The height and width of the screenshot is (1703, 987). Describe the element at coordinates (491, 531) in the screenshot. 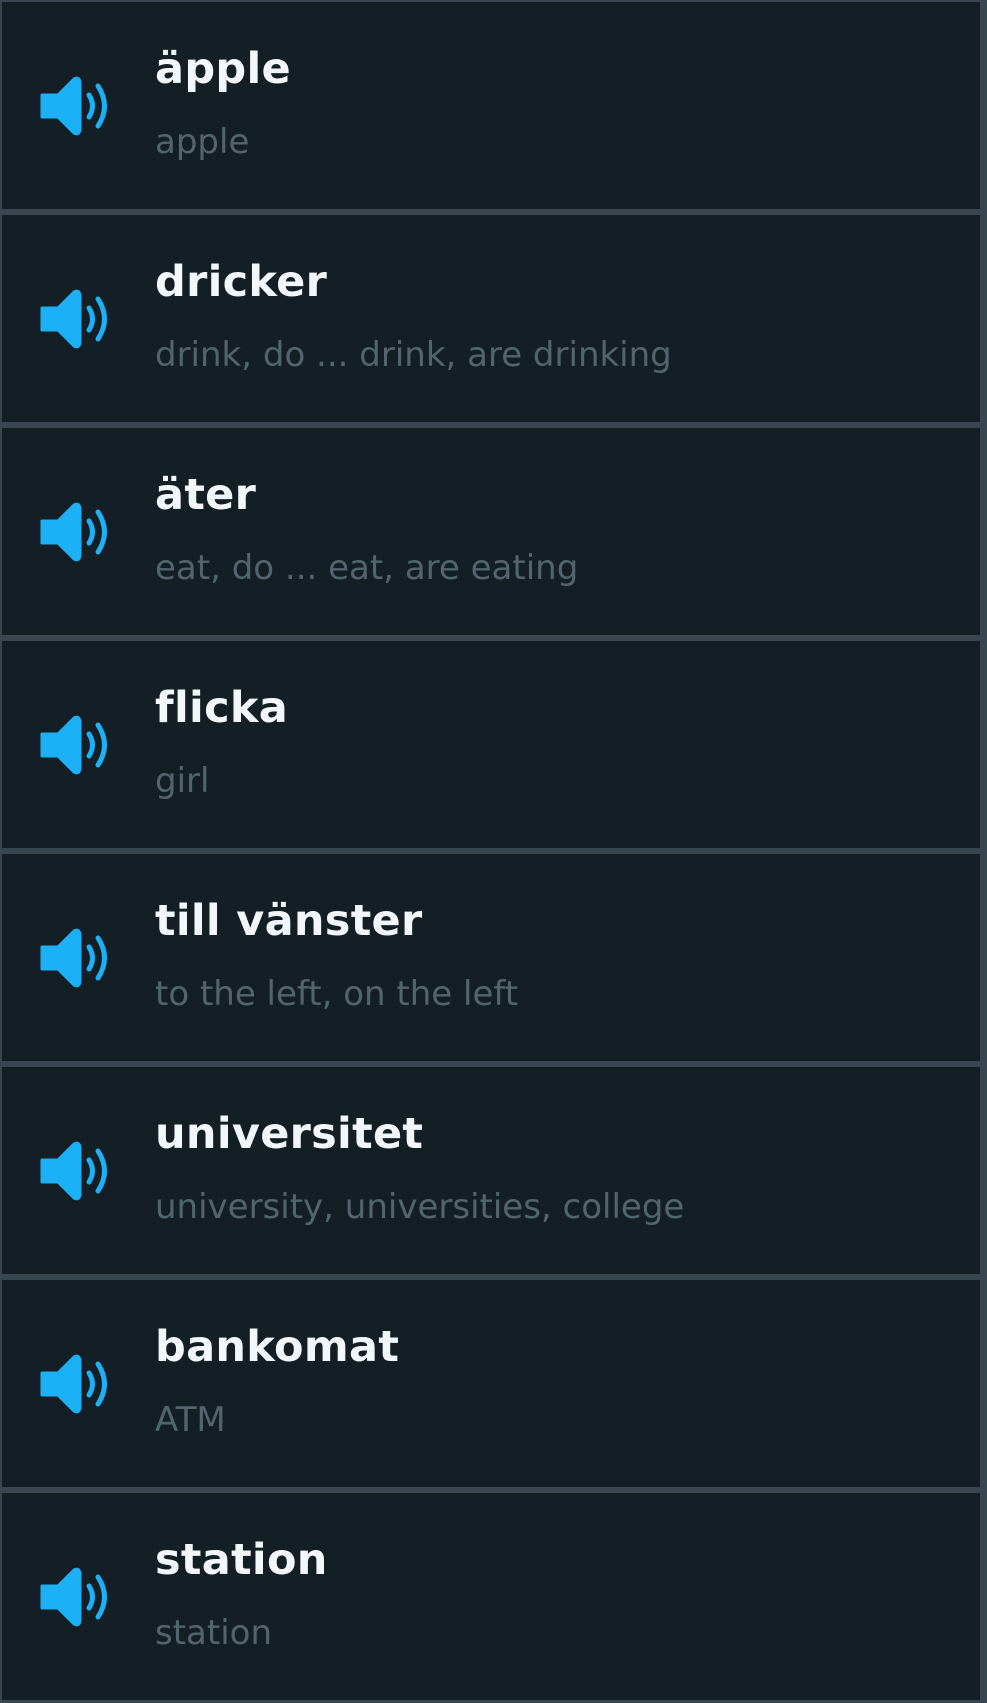

I see `word-row: äter eat, do ... eat, are eating` at that location.